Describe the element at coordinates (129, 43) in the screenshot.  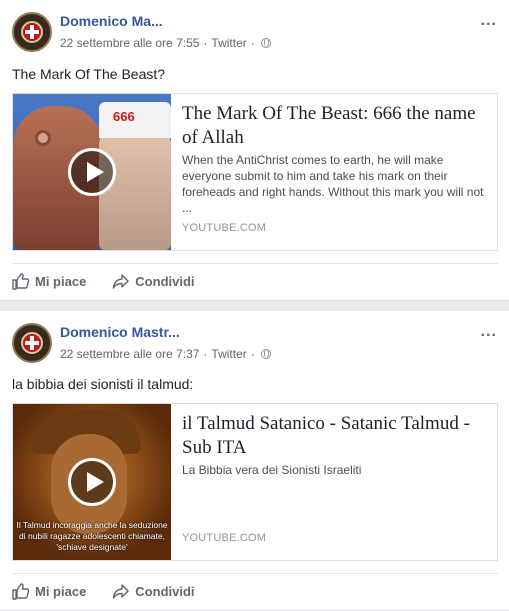
I see `post-date: 22 settembre alle ore 7:55` at that location.